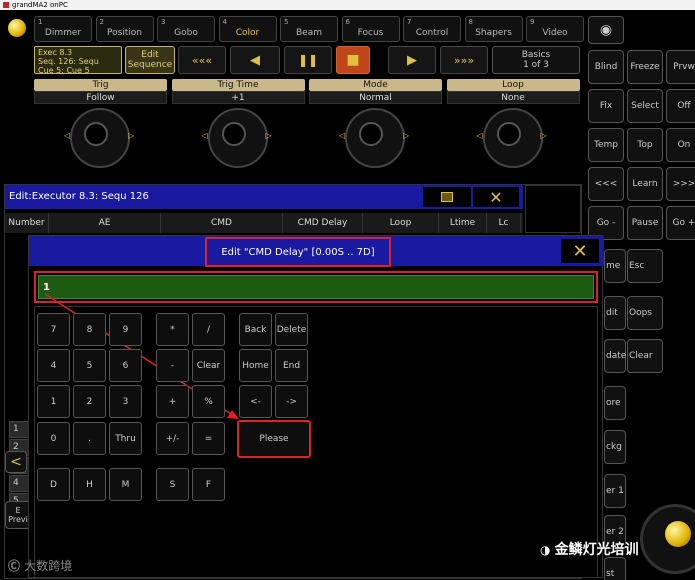  What do you see at coordinates (645, 266) in the screenshot?
I see `side-key-partial-1: Esc` at bounding box center [645, 266].